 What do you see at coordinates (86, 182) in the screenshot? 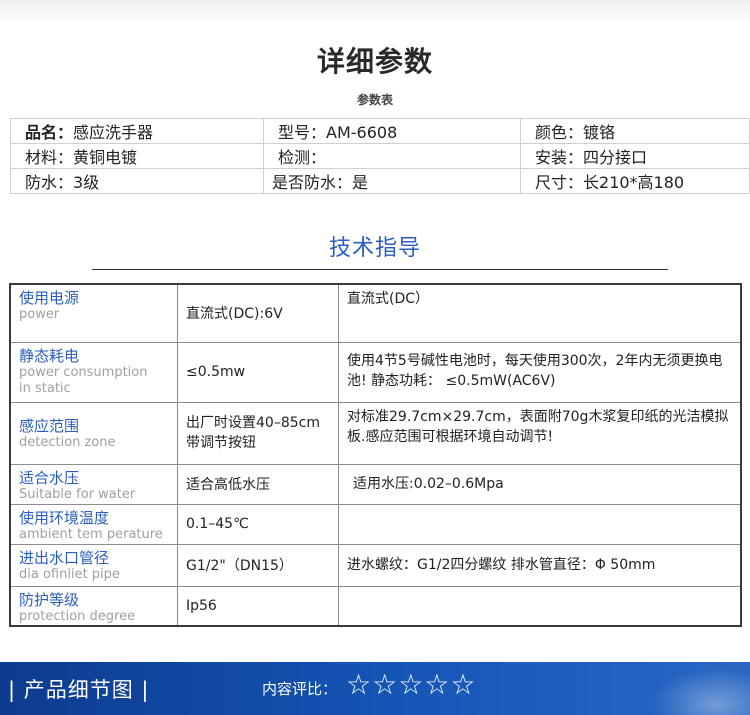
I see `spec-value: 3级` at bounding box center [86, 182].